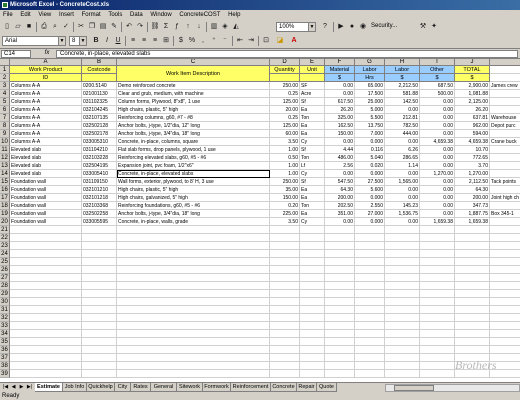  I want to click on cell: 500.00, so click(437, 94).